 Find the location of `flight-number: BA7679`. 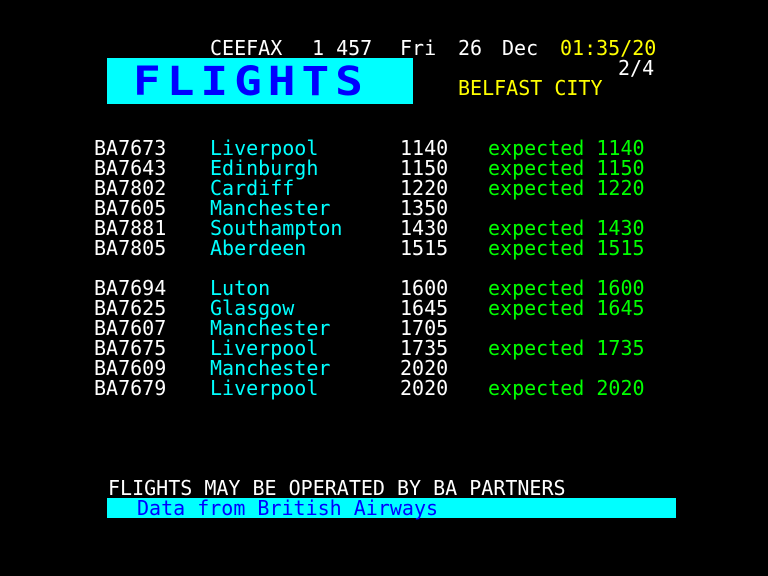

flight-number: BA7679 is located at coordinates (130, 388).